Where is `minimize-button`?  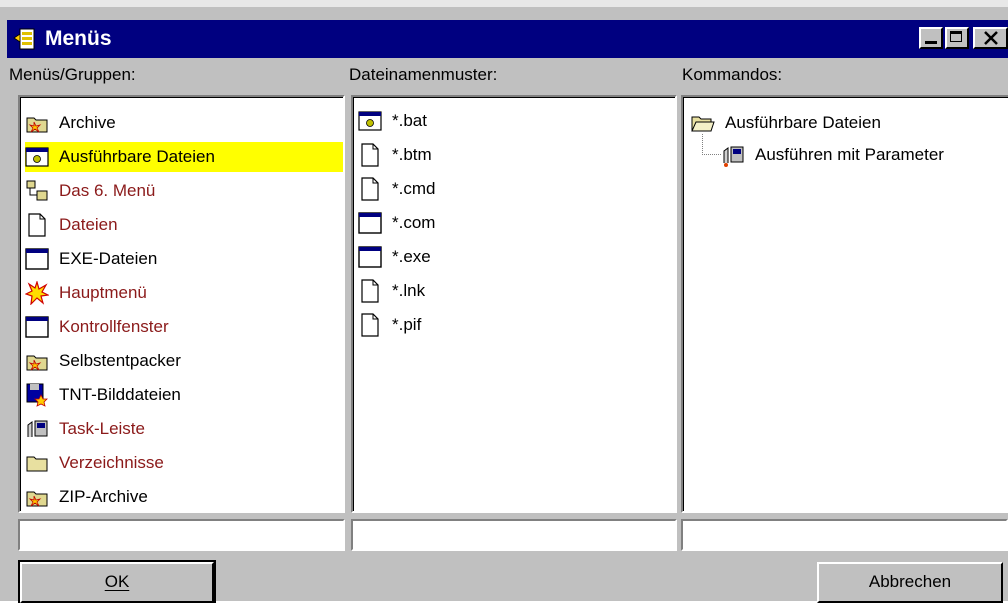
minimize-button is located at coordinates (931, 38).